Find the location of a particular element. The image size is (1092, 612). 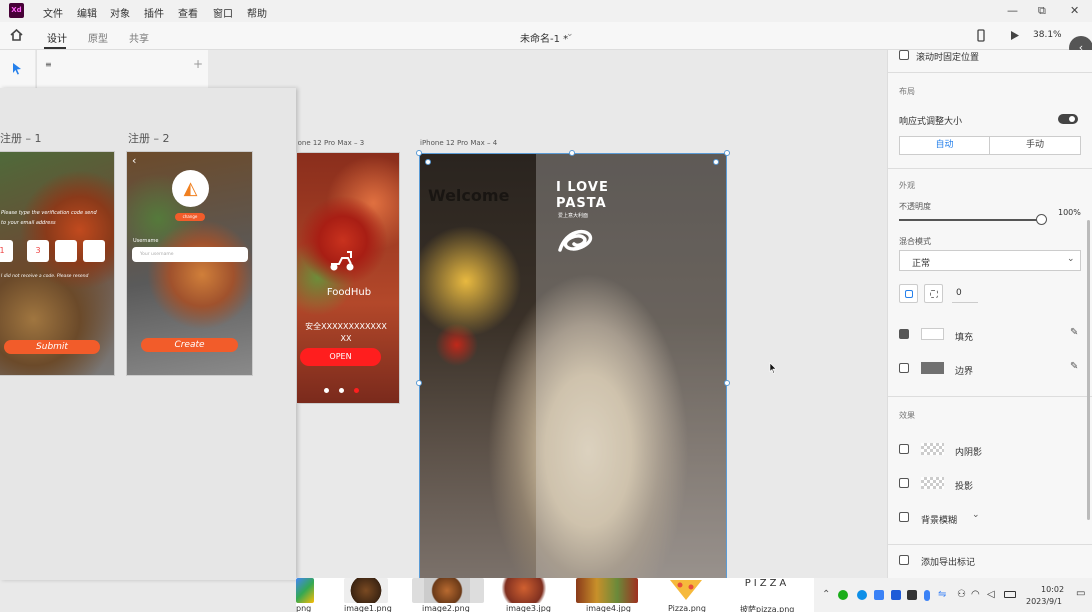

wechat-icon is located at coordinates (843, 595).